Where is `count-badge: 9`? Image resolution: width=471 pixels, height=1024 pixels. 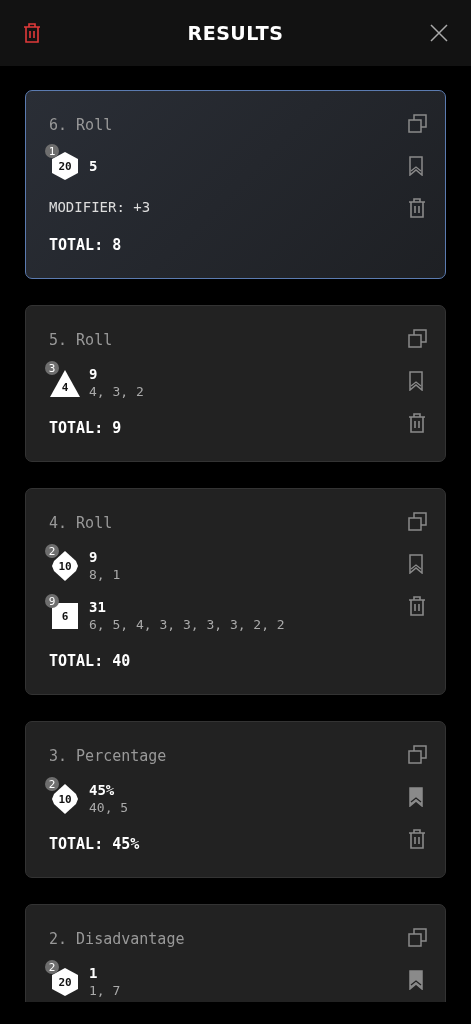 count-badge: 9 is located at coordinates (52, 601).